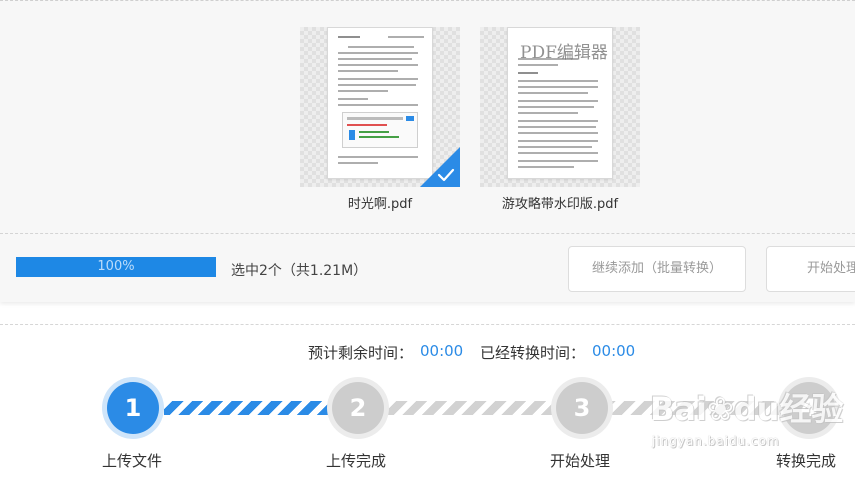 This screenshot has width=855, height=480. Describe the element at coordinates (560, 103) in the screenshot. I see `pdf-page-preview: PDF编辑器` at that location.